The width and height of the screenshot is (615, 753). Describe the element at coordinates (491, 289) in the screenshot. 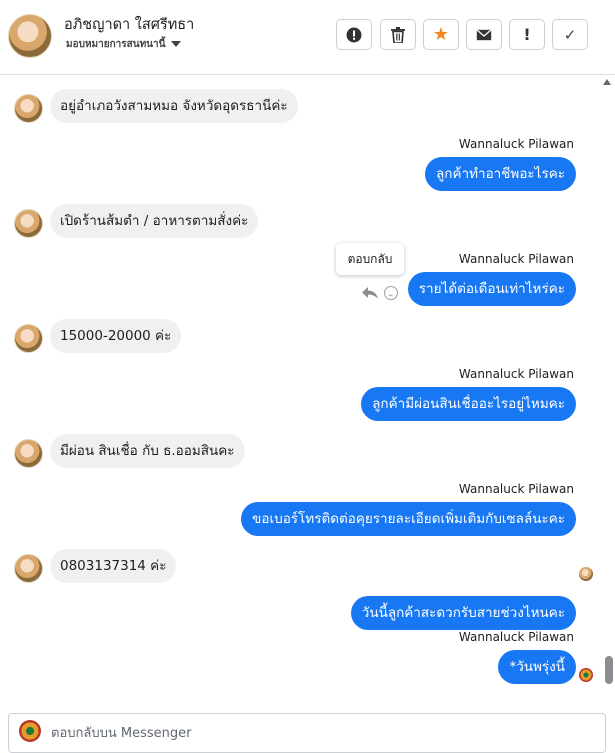

I see `agent-message: รายได้ต่อเดือนเท่าไหร่คะ` at that location.